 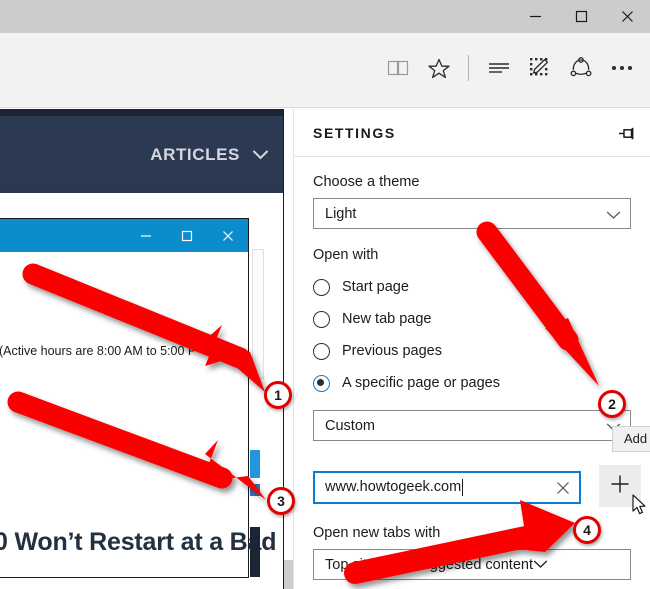 What do you see at coordinates (341, 213) in the screenshot?
I see `theme-select-value: Light` at bounding box center [341, 213].